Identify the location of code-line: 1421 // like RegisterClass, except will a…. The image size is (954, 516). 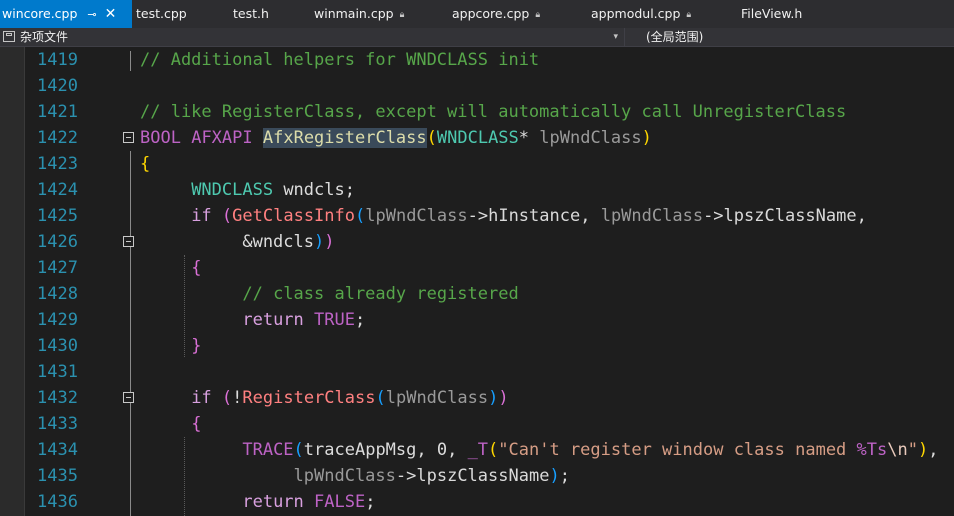
(477, 112).